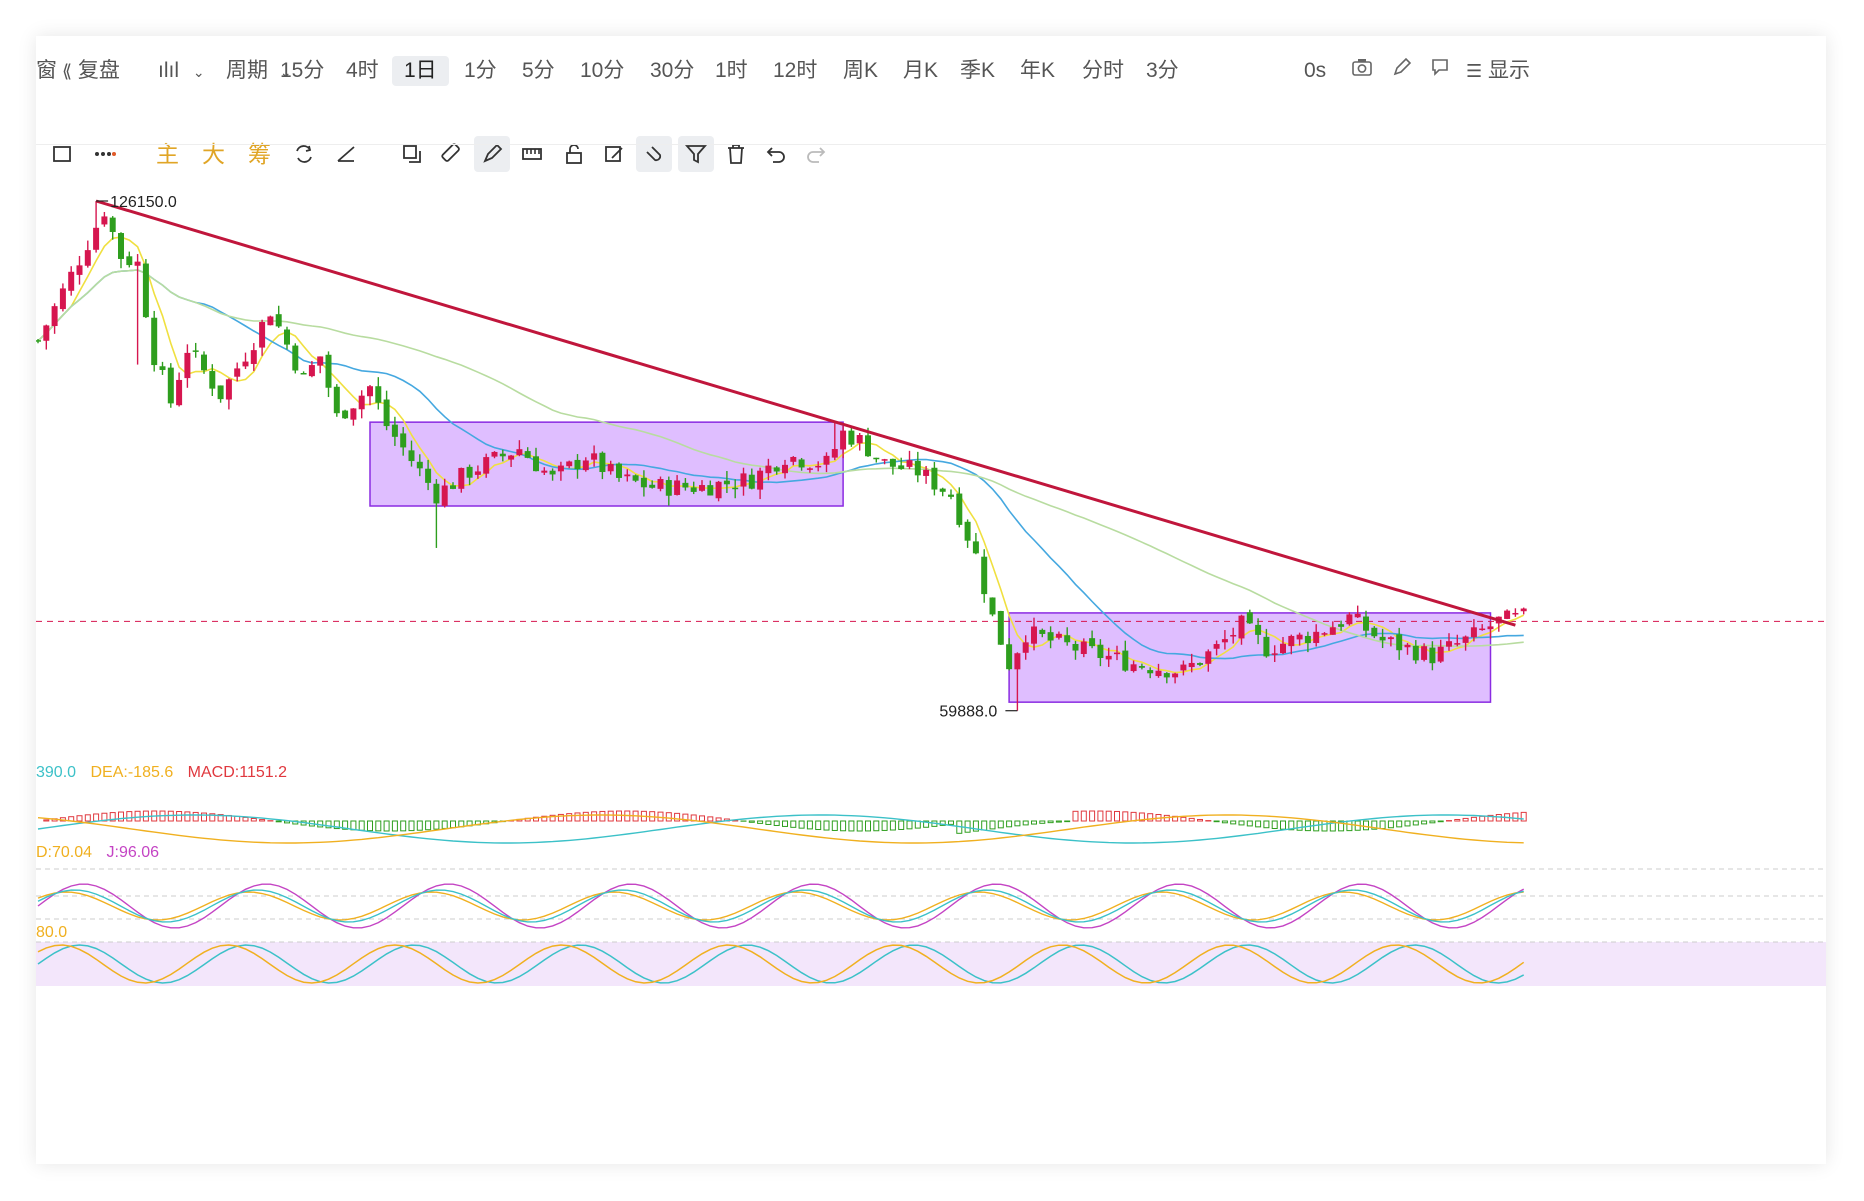 The image size is (1864, 1201). What do you see at coordinates (237, 772) in the screenshot?
I see `macd-value: MACD:1151.2` at bounding box center [237, 772].